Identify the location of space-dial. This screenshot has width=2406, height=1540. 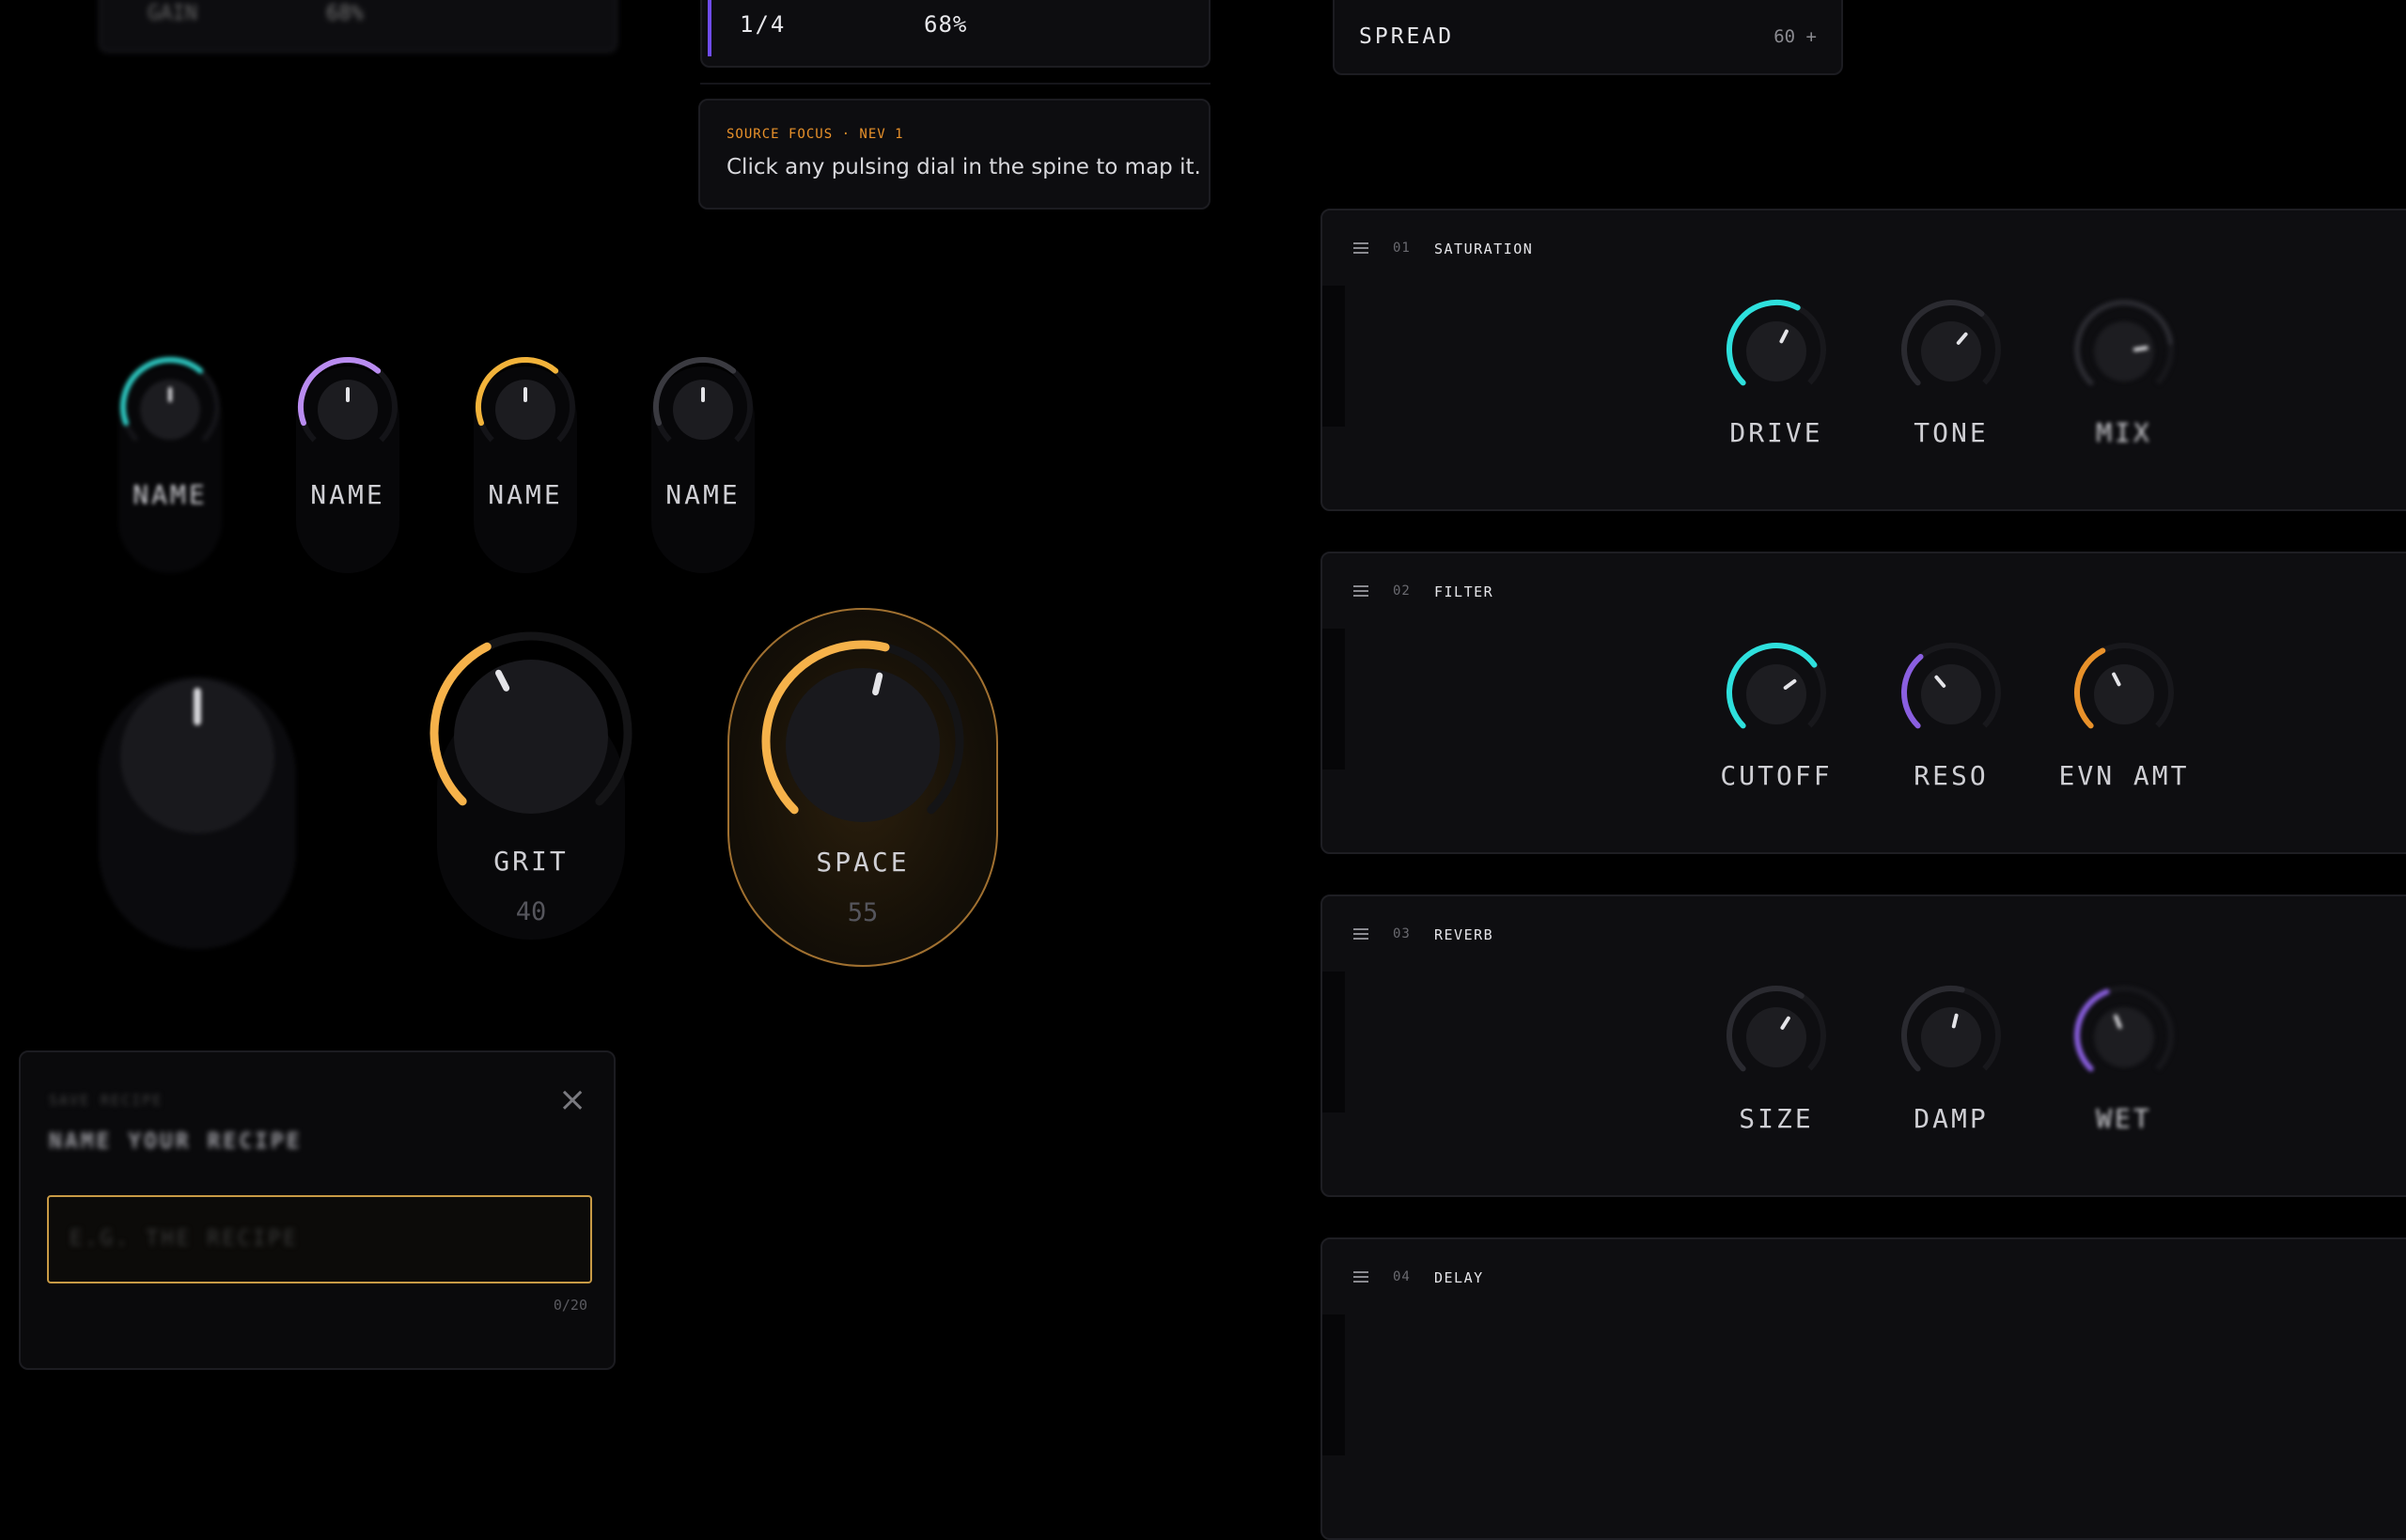
(863, 741).